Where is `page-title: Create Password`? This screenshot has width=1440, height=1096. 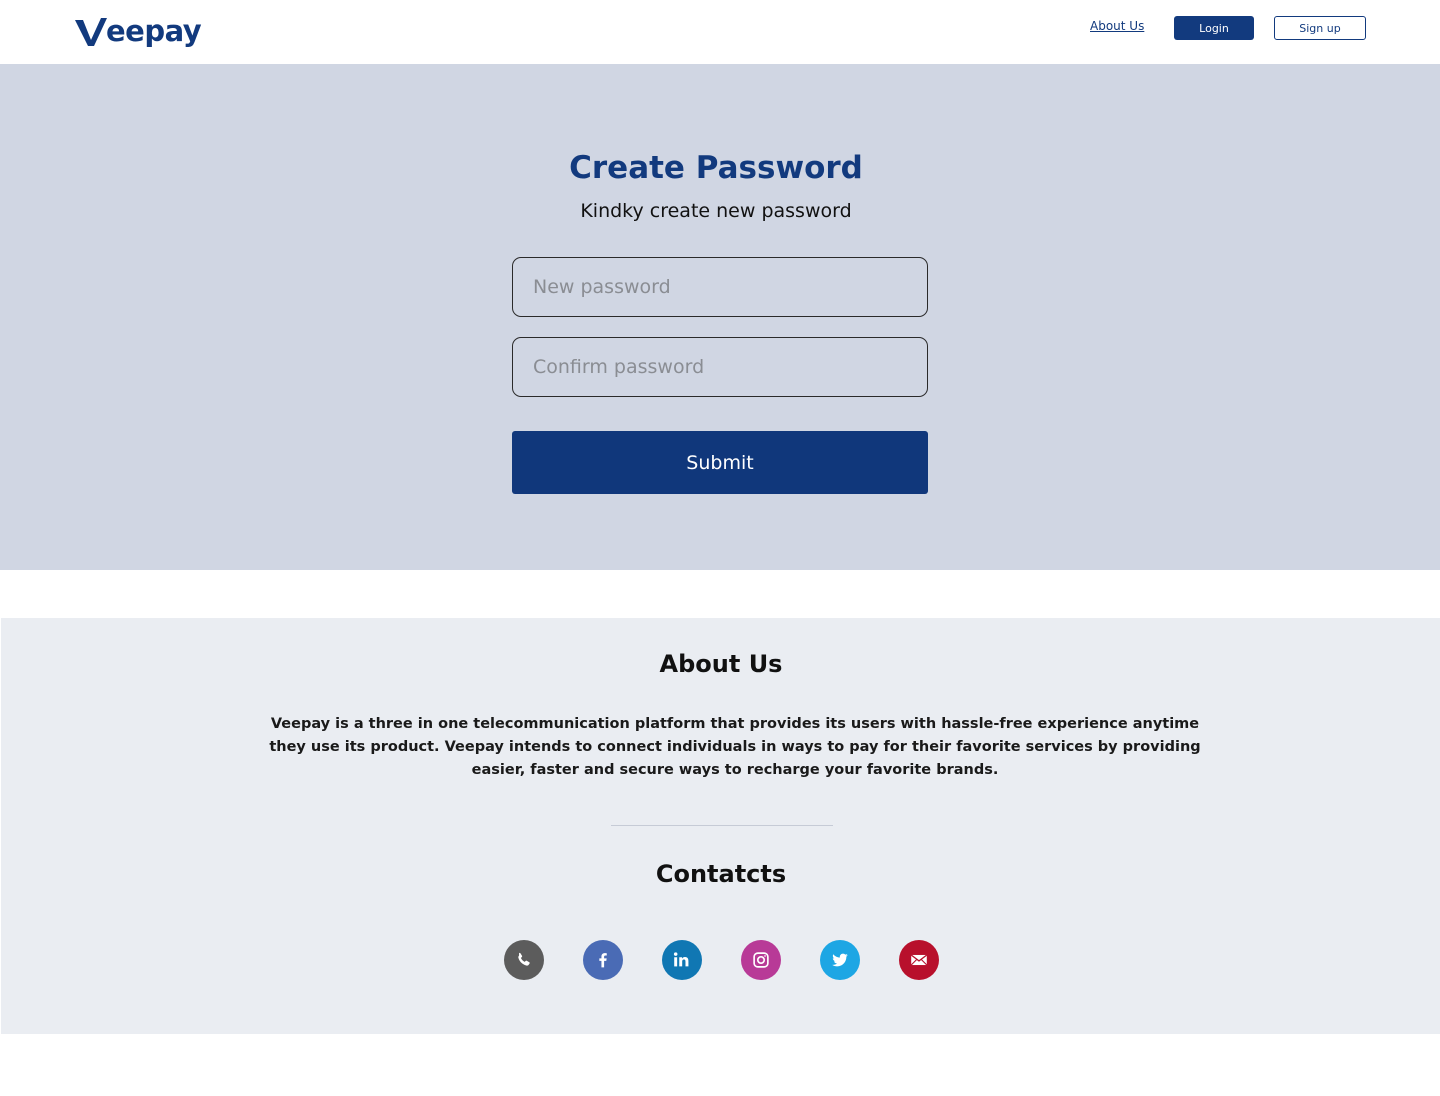 page-title: Create Password is located at coordinates (716, 168).